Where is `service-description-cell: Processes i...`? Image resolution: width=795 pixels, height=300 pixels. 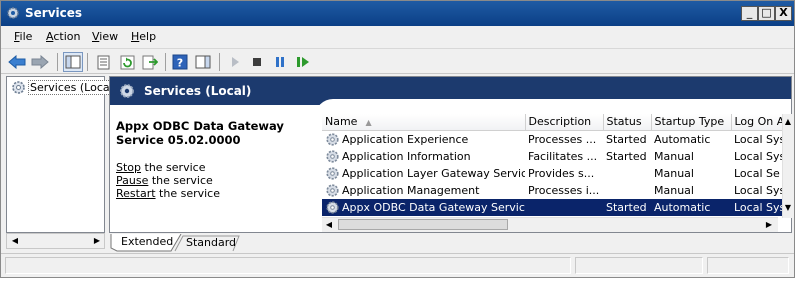 service-description-cell: Processes i... is located at coordinates (564, 190).